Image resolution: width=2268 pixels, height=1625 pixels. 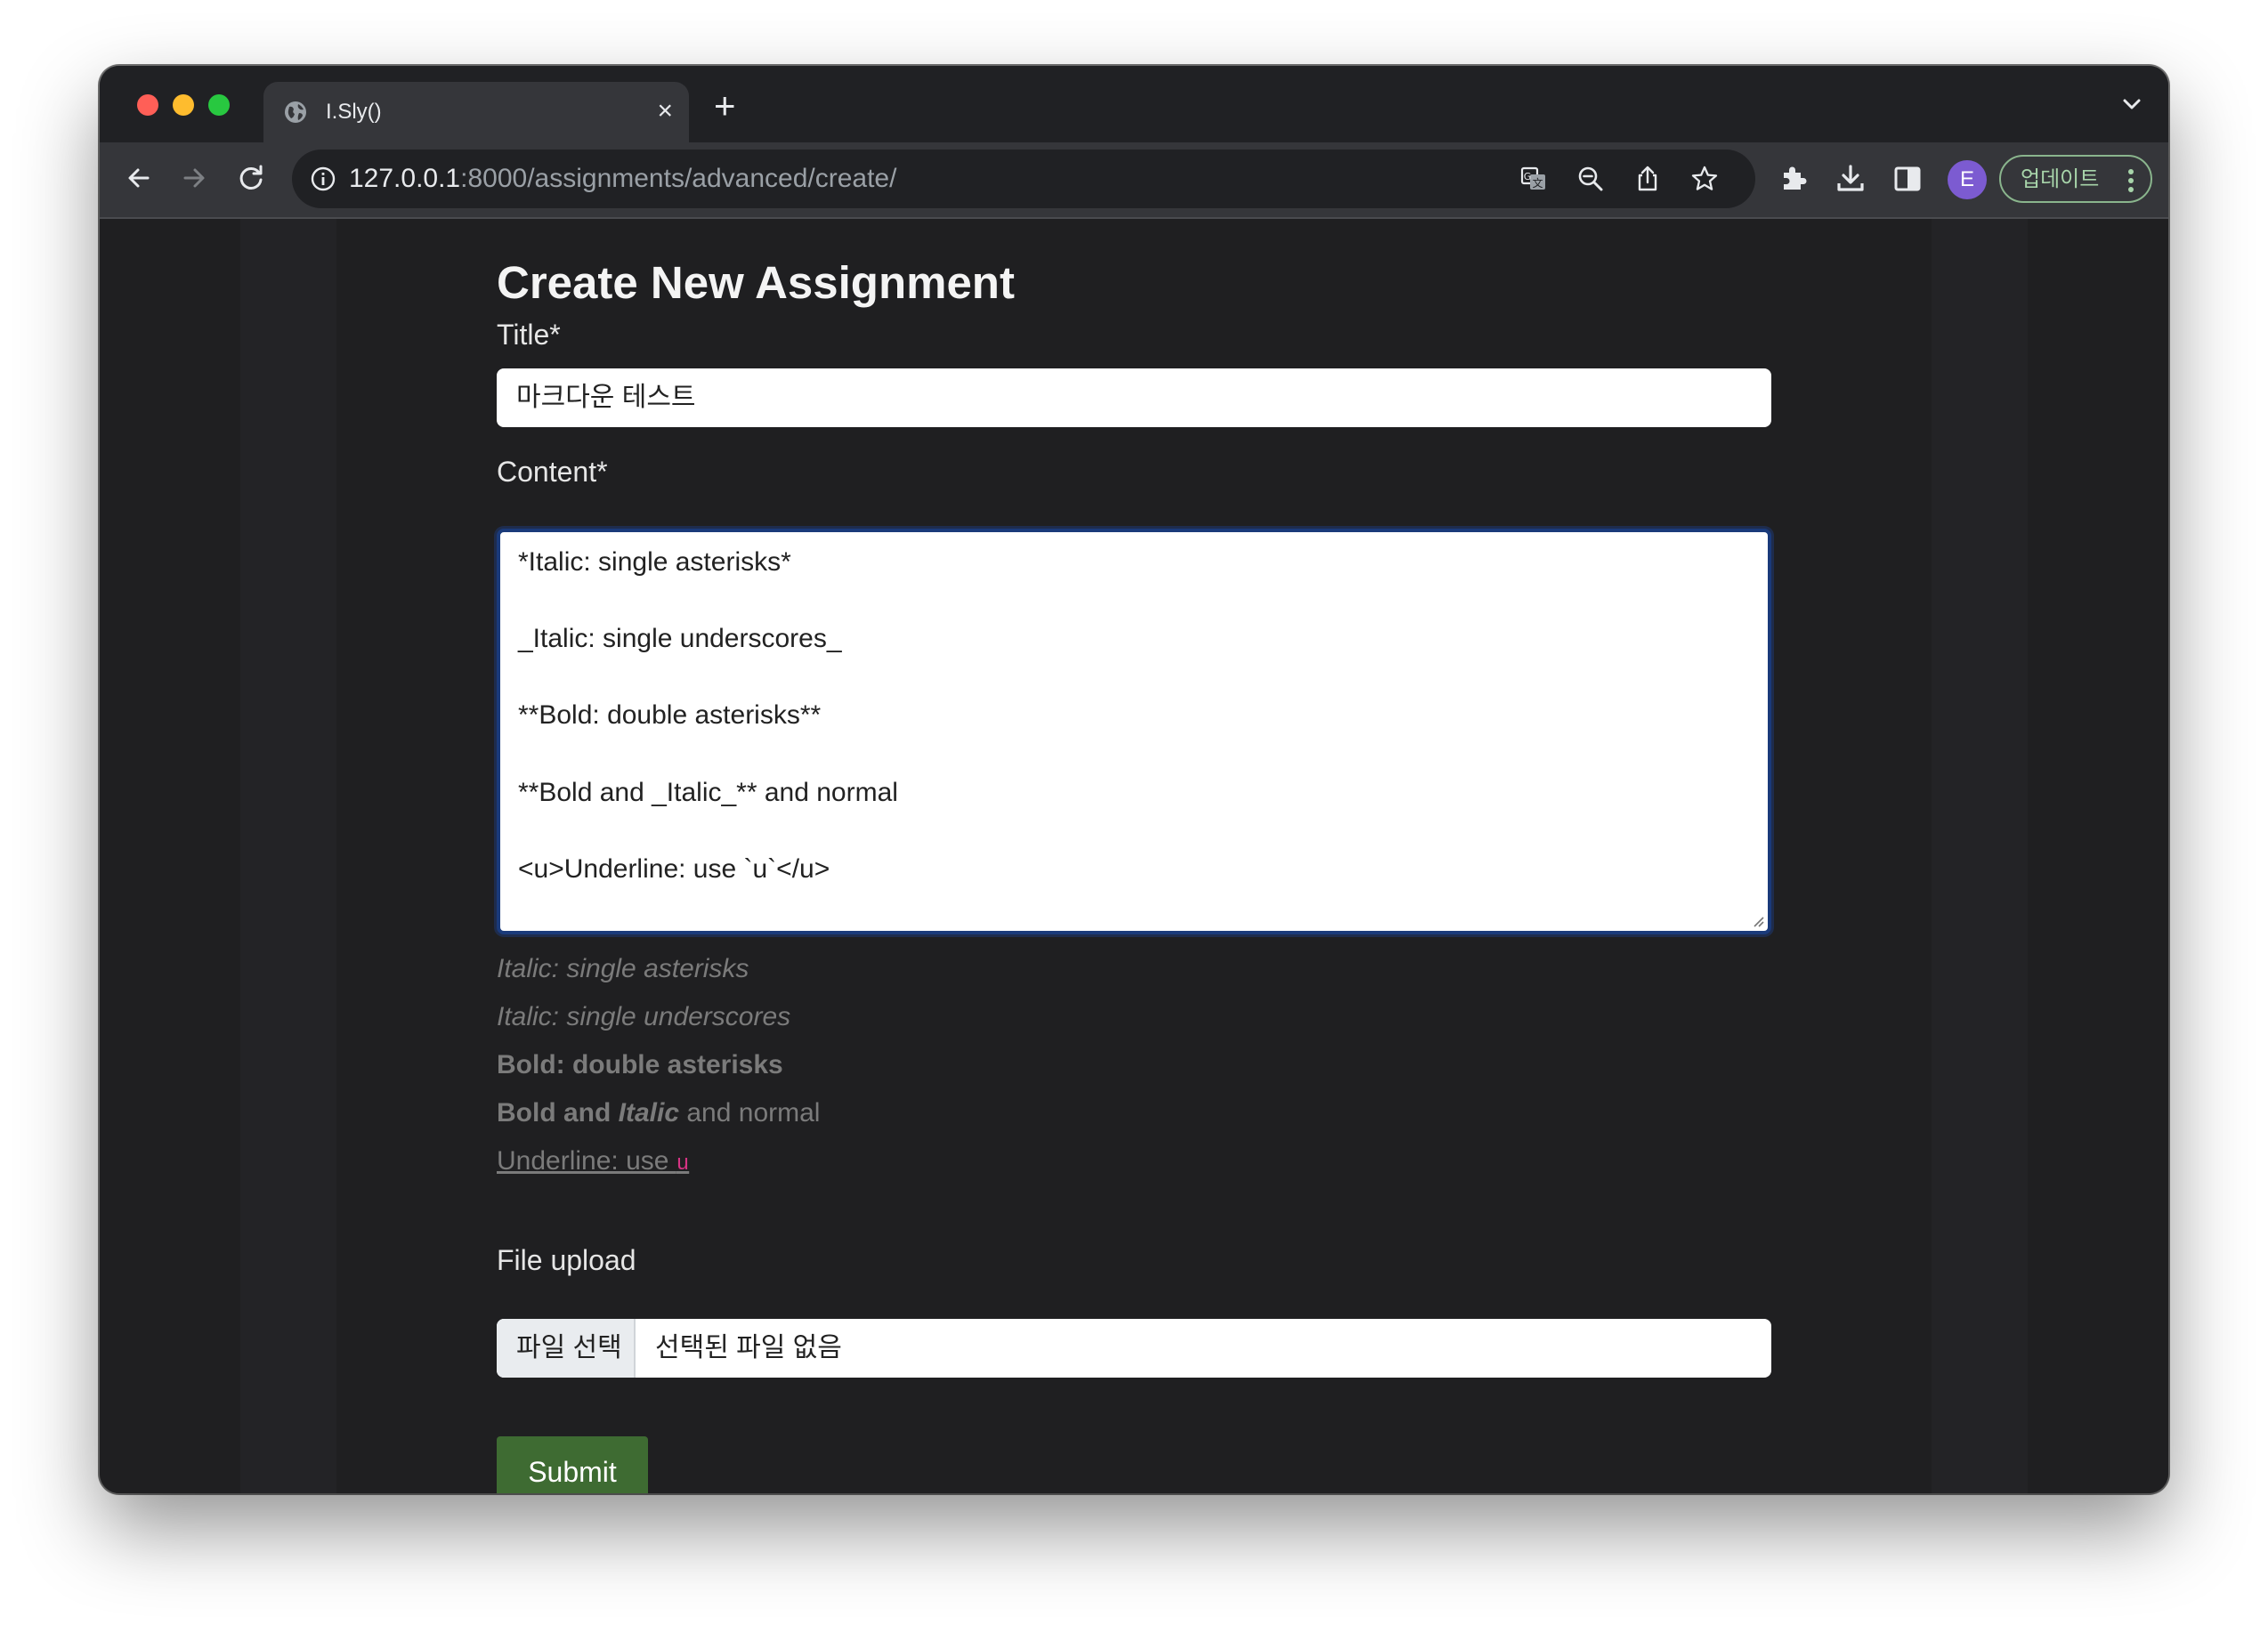 What do you see at coordinates (654, 562) in the screenshot?
I see `content-line: *Italic: single asterisks*` at bounding box center [654, 562].